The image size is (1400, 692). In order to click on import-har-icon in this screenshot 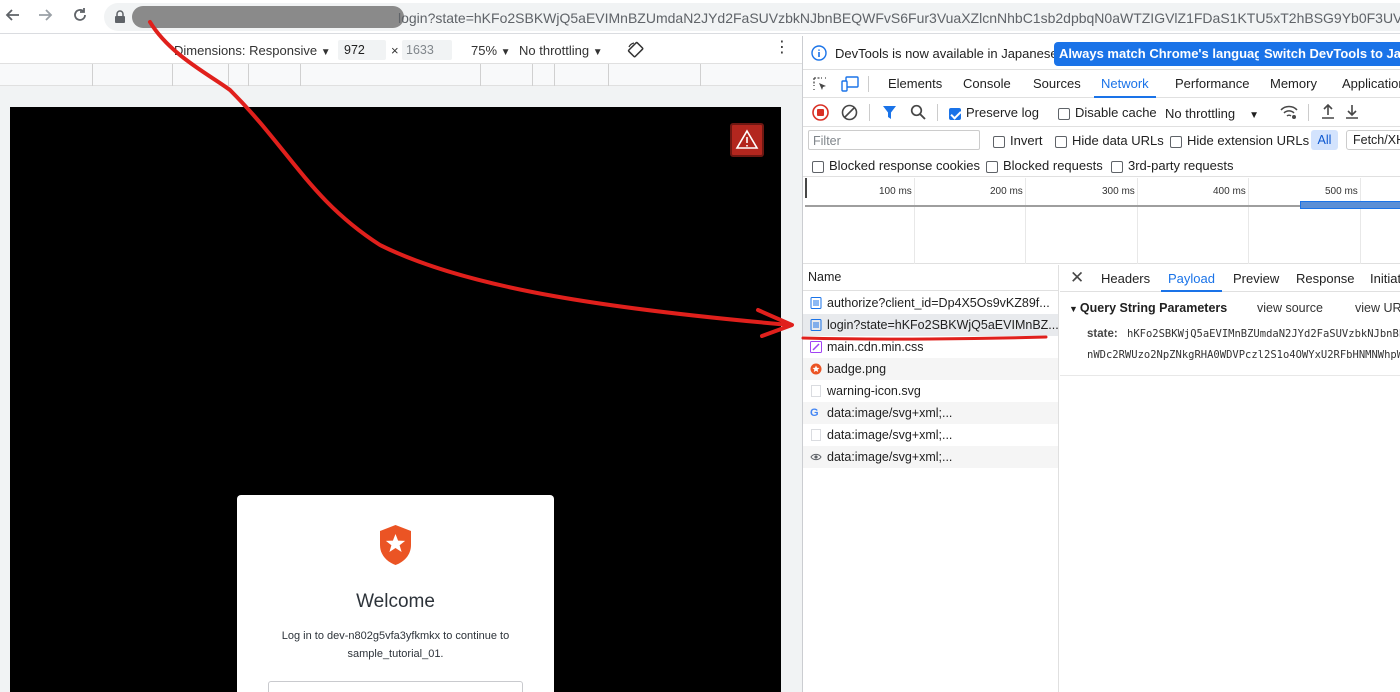, I will do `click(1328, 111)`.